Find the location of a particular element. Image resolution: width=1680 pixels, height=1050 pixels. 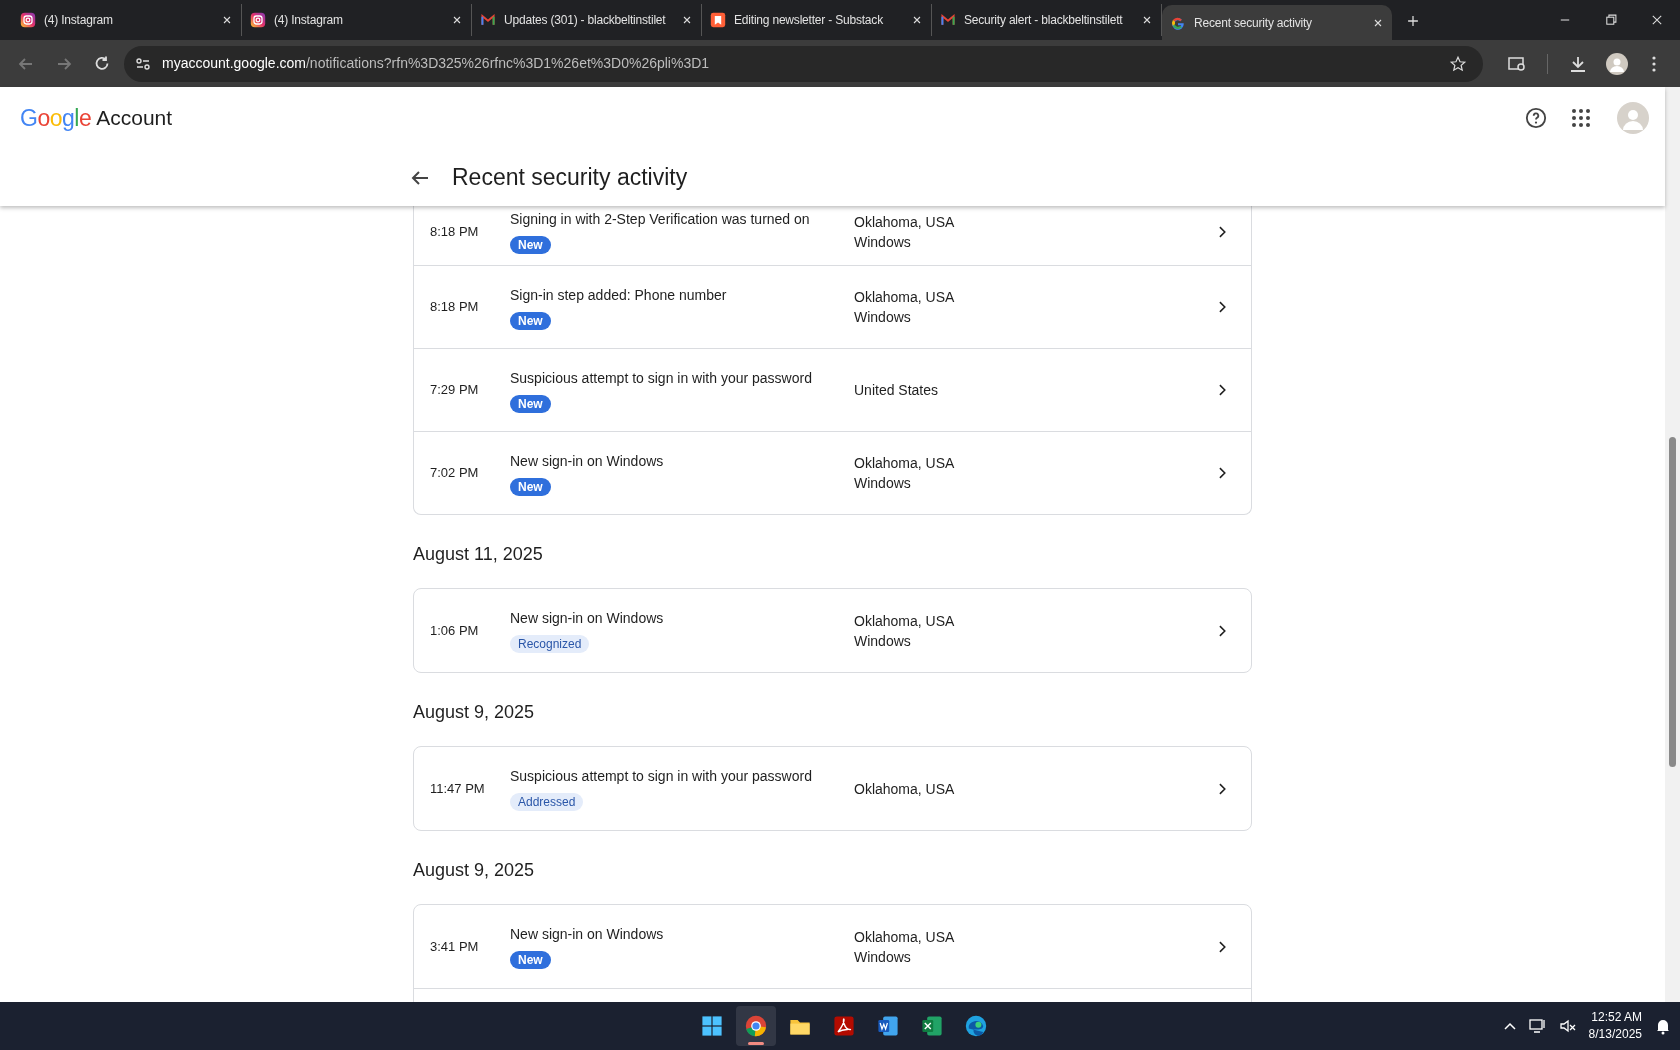

apps-grid-icon is located at coordinates (1581, 118).